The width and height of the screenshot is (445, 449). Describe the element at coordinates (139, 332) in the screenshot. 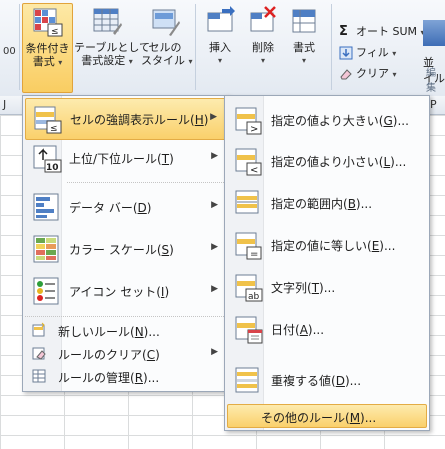

I see `new-rule-key: N` at that location.